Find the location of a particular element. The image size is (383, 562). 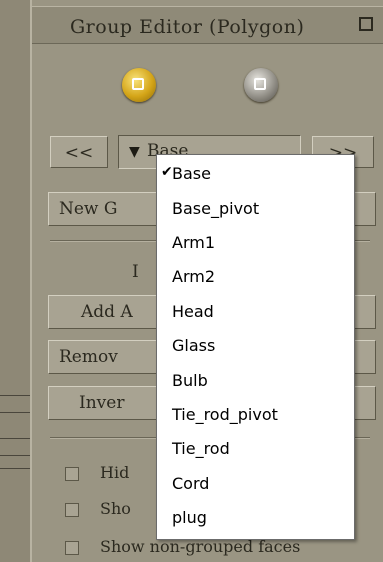

menu-item-label: Tie_rod is located at coordinates (201, 448).